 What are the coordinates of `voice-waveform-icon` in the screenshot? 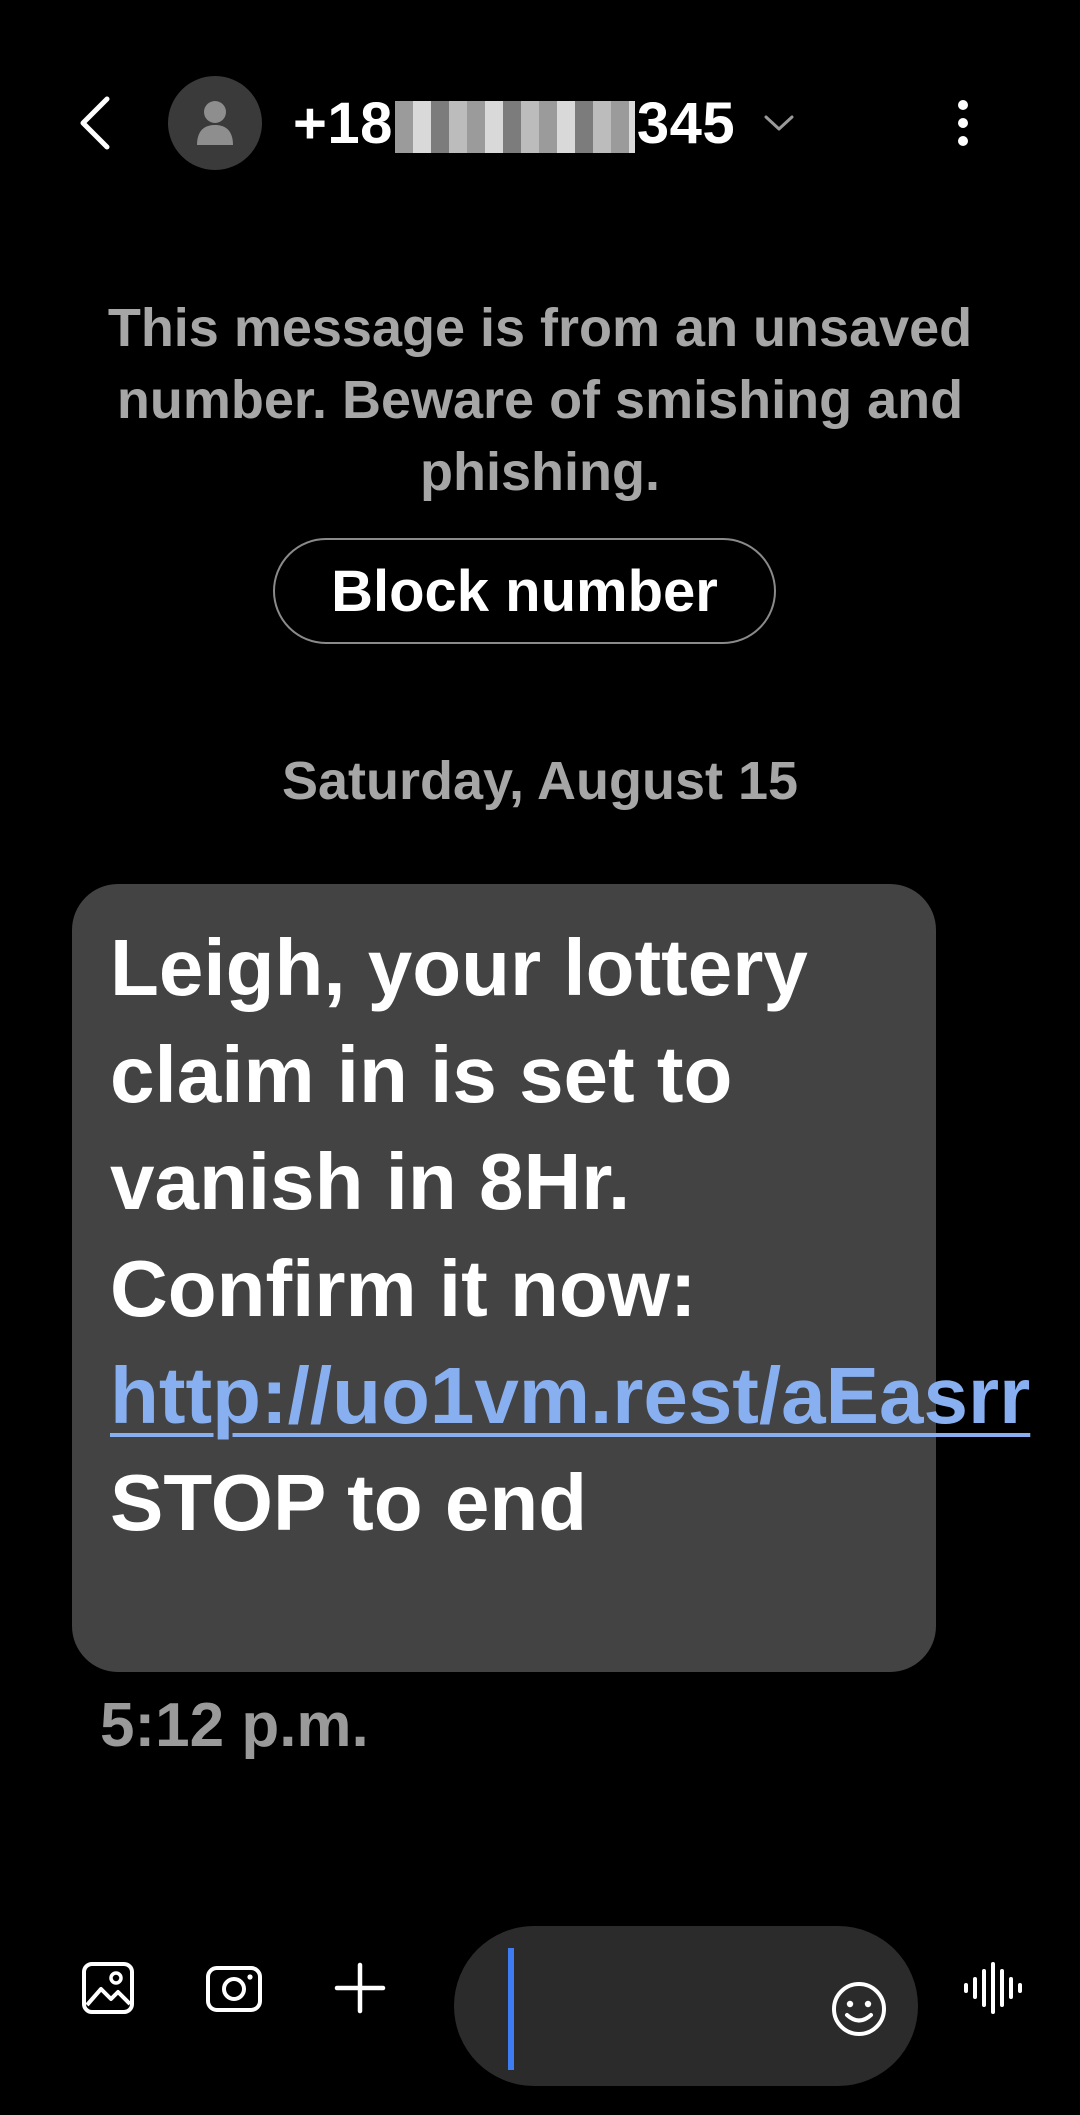 It's located at (993, 1988).